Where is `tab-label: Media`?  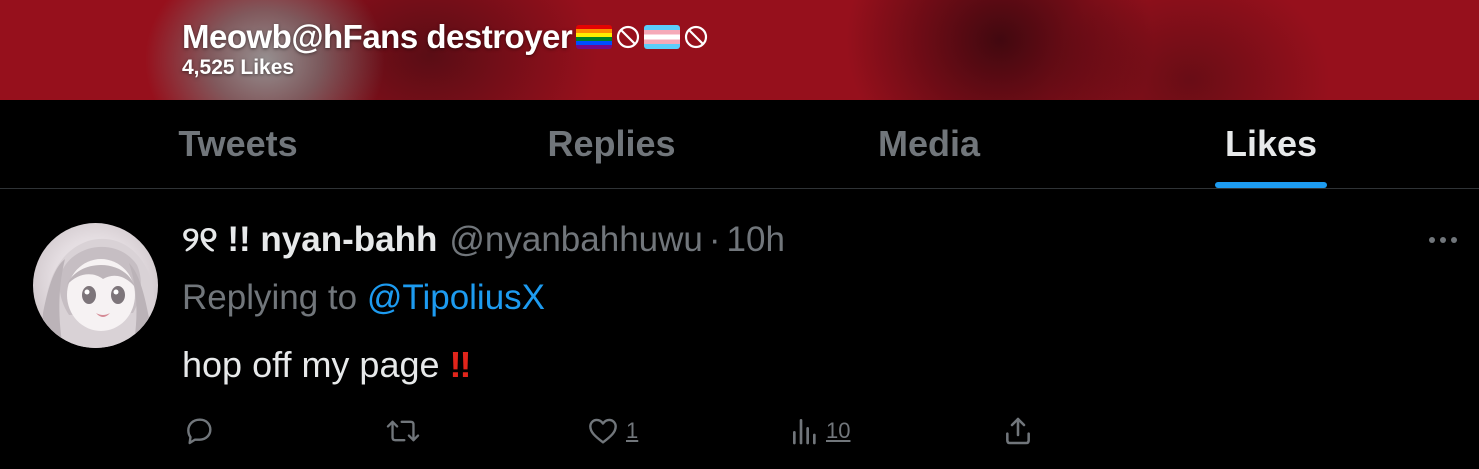
tab-label: Media is located at coordinates (929, 143).